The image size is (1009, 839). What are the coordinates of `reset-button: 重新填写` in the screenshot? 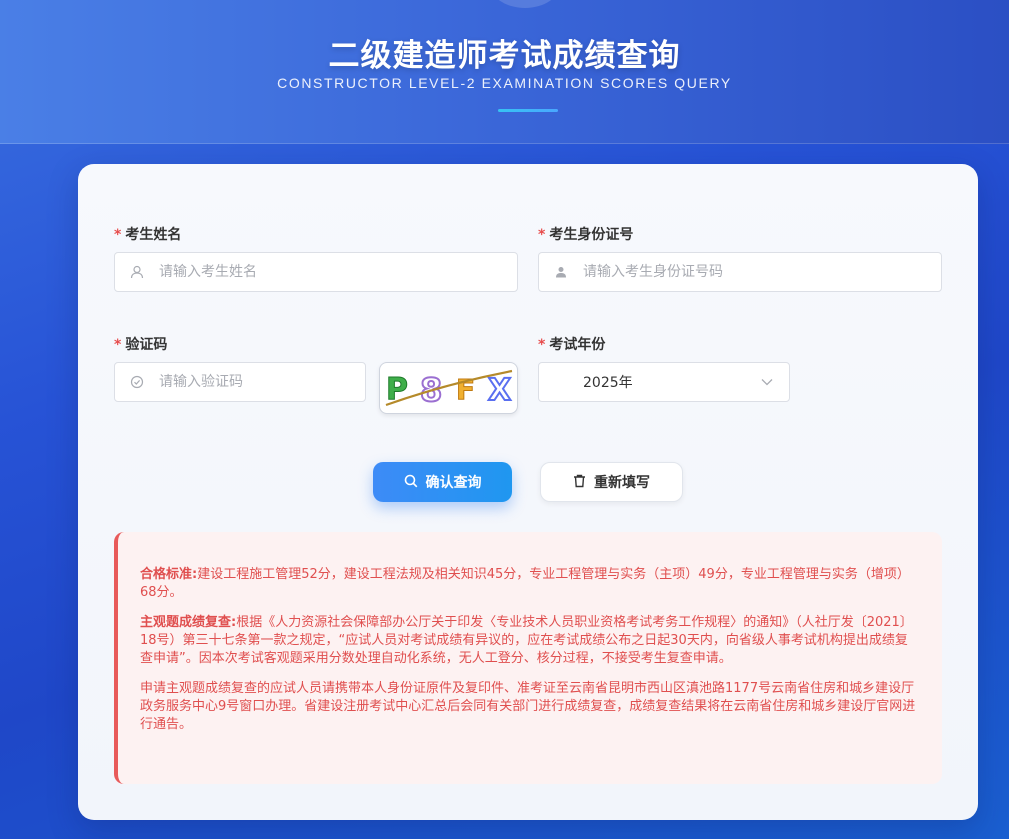 It's located at (611, 482).